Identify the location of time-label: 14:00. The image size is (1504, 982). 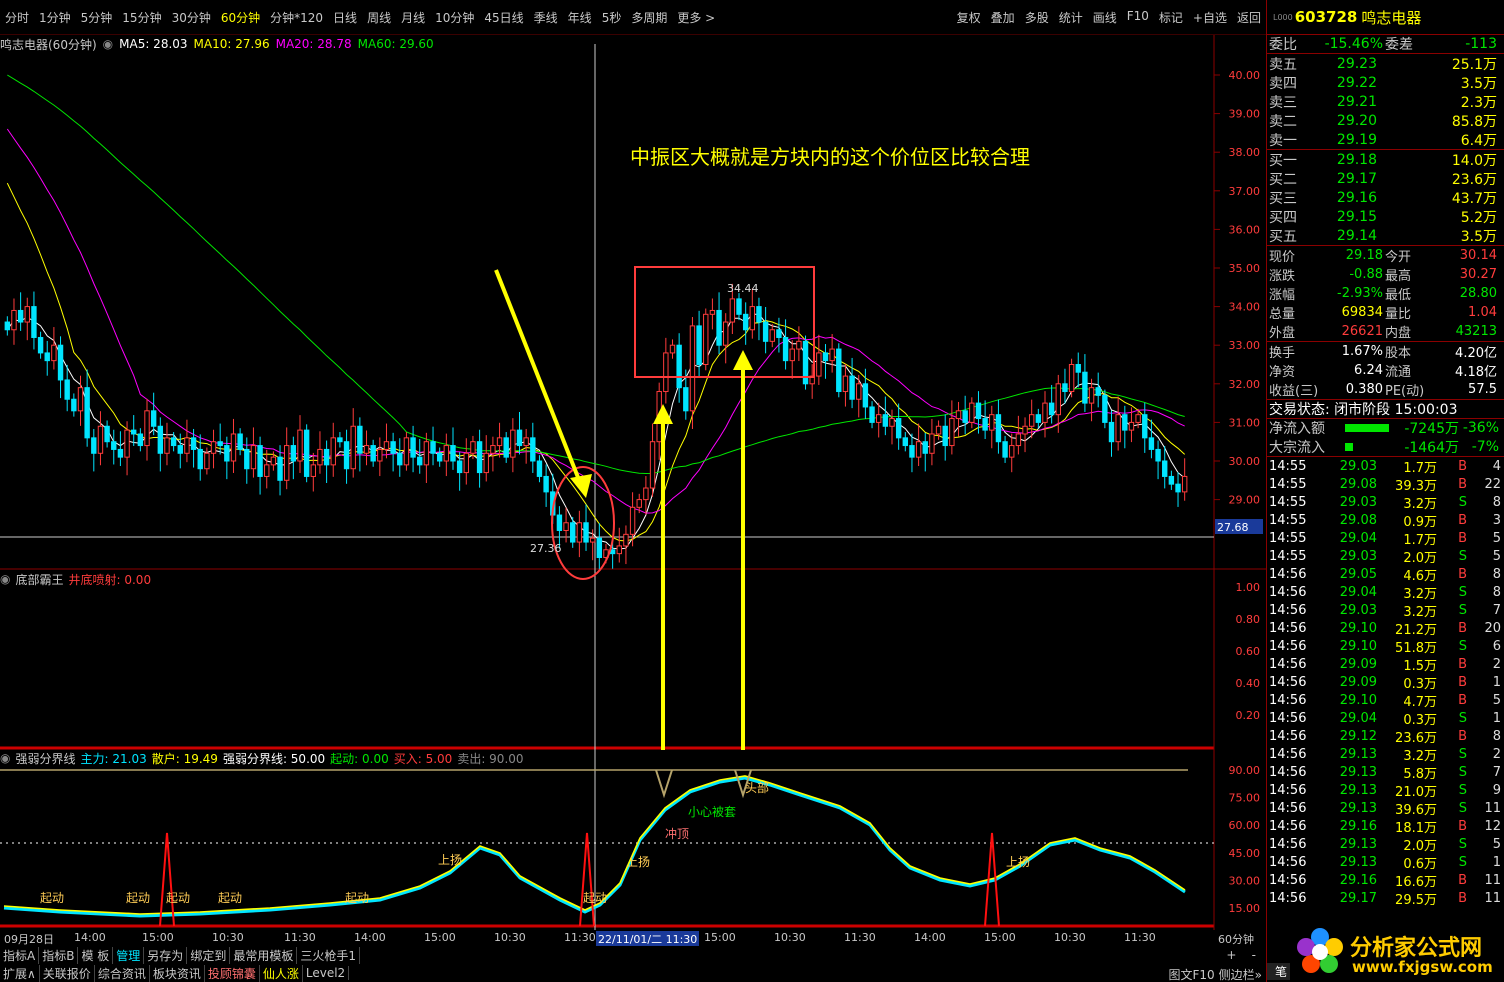
(90, 937).